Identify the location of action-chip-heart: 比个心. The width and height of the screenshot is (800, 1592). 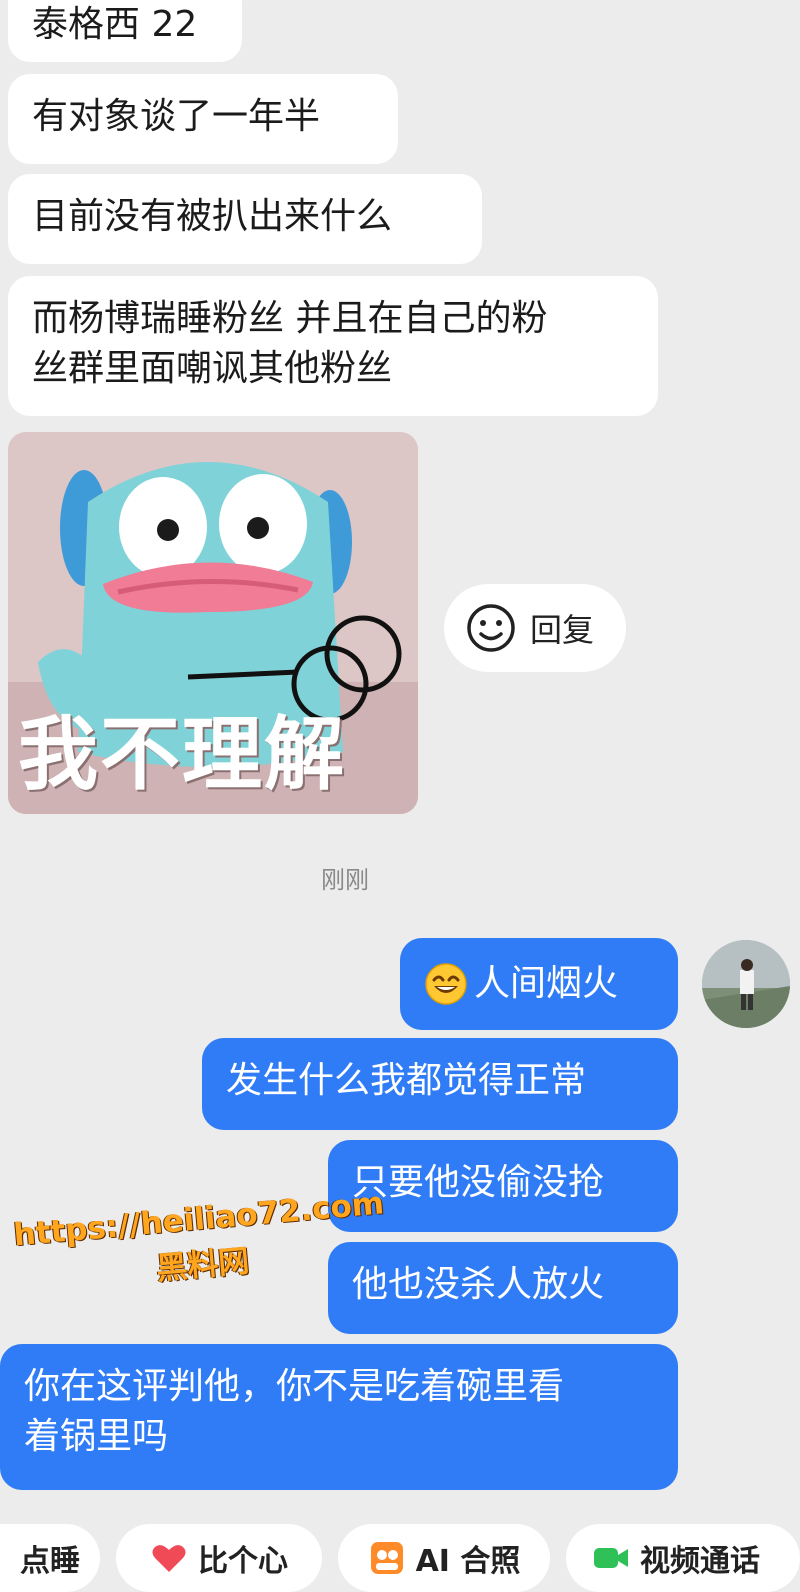
(219, 1558).